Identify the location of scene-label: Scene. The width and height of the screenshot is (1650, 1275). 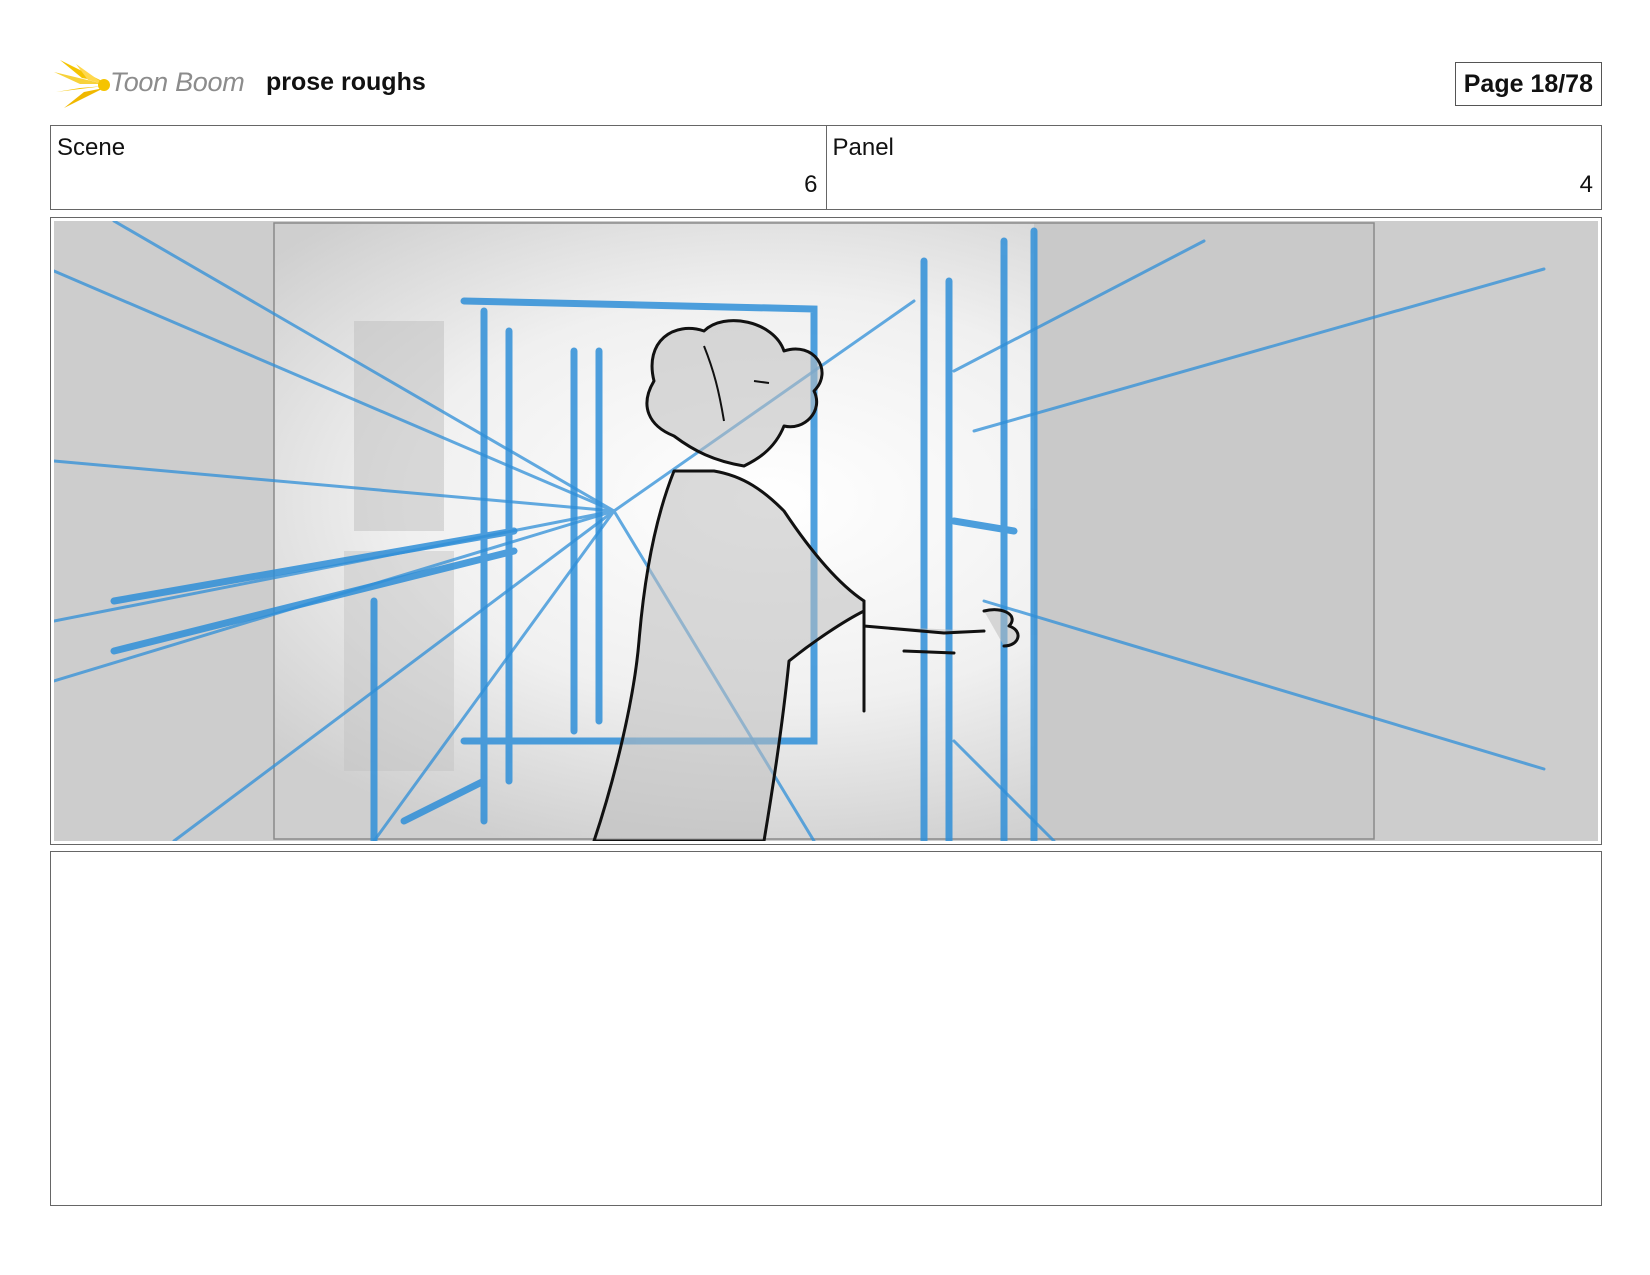
(91, 147).